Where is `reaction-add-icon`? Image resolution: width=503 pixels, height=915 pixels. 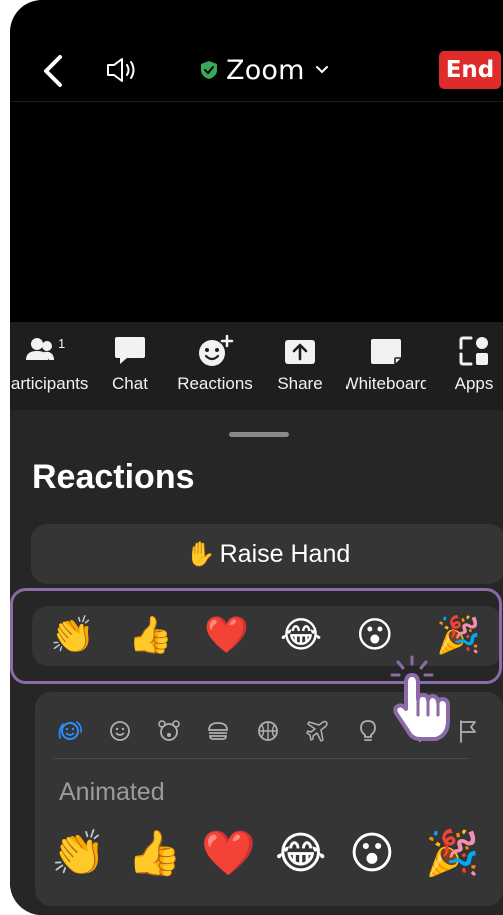
reaction-add-icon is located at coordinates (216, 350).